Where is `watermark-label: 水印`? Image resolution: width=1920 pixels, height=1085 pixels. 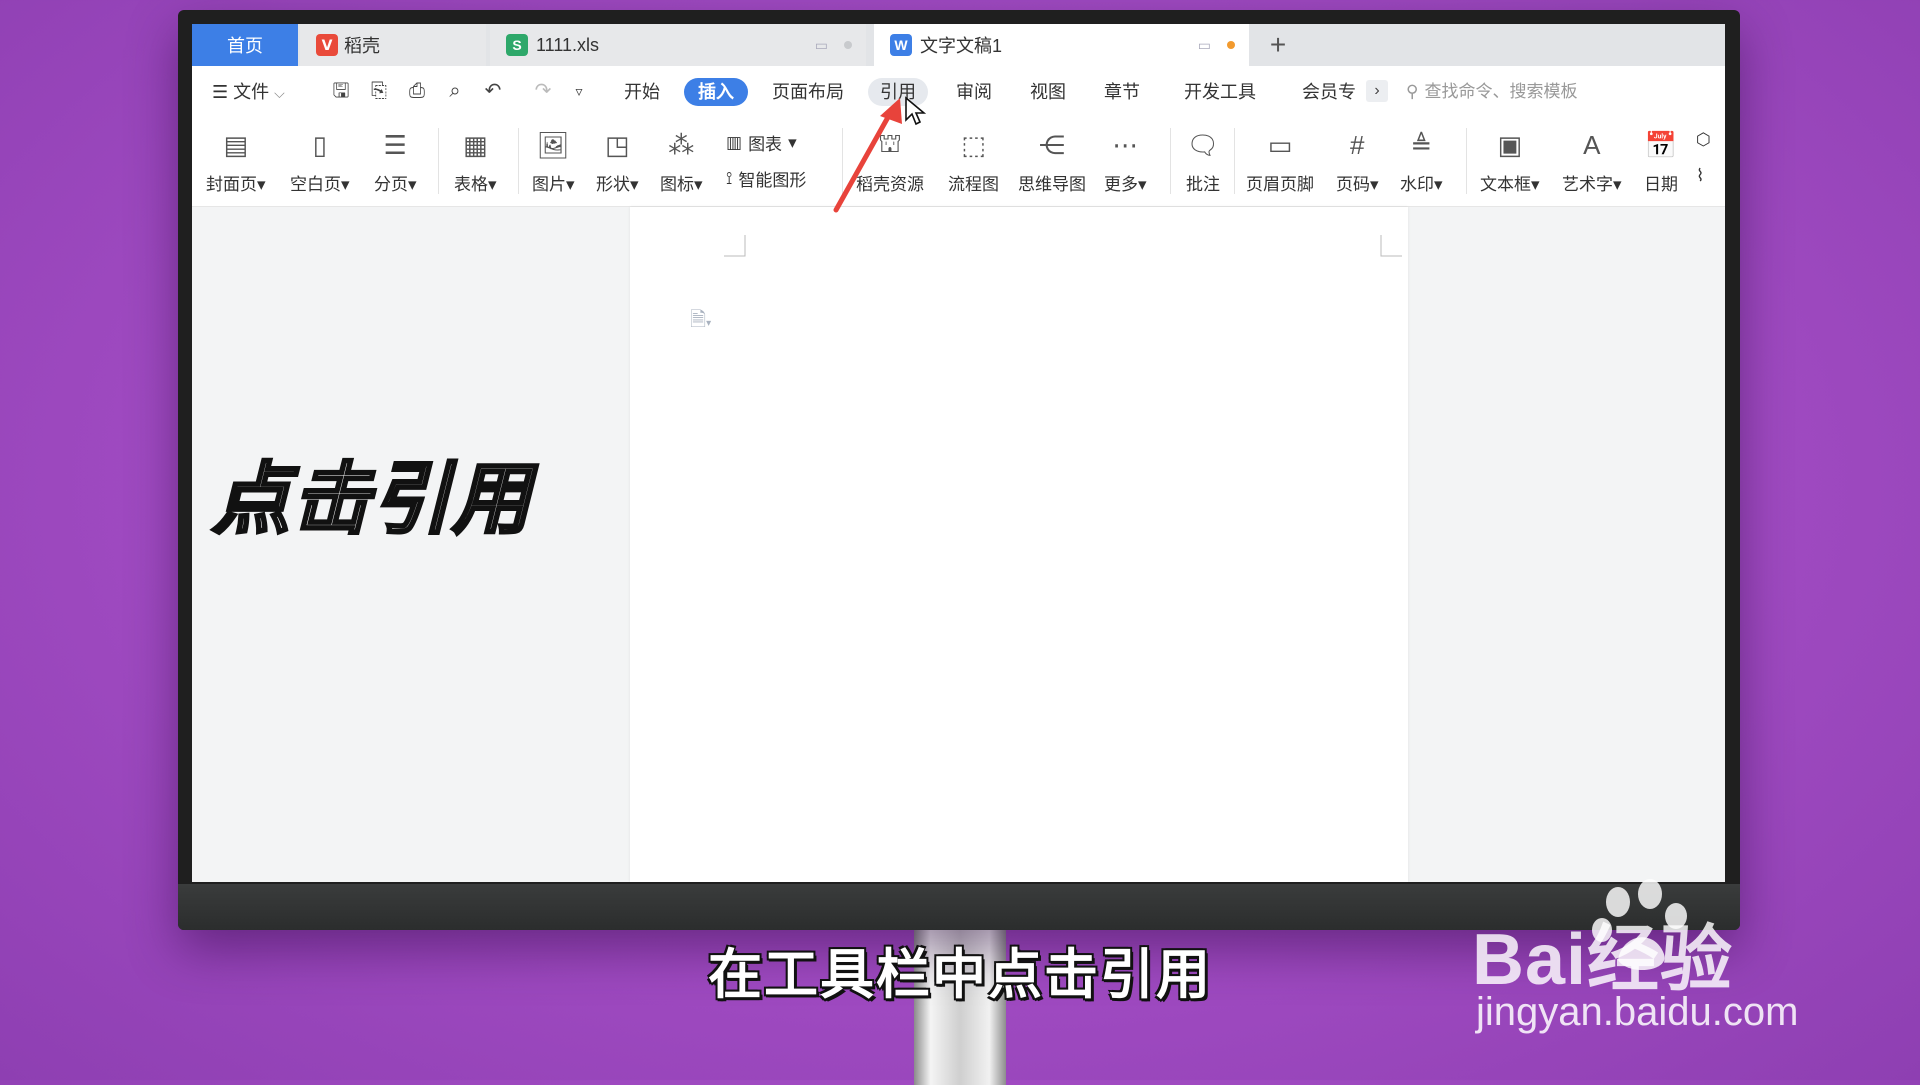 watermark-label: 水印 is located at coordinates (1417, 184).